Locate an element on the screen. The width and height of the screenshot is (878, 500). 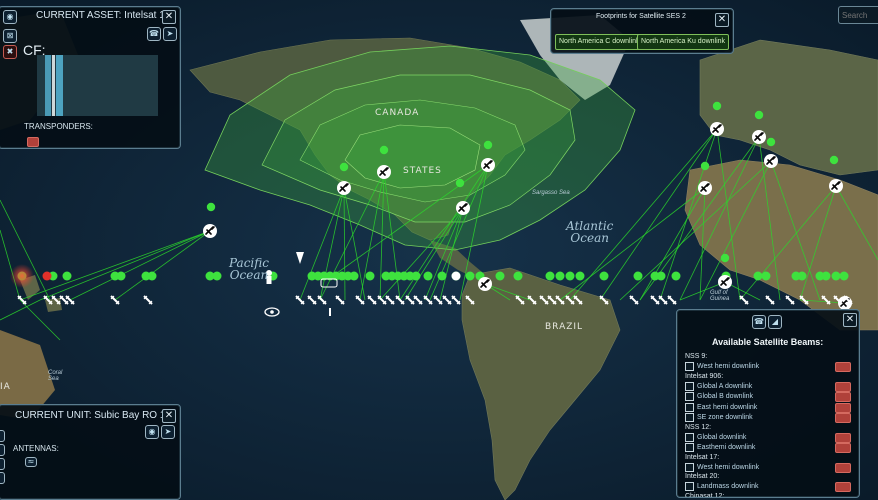
selected-satellite-marker is located at coordinates (47, 276).